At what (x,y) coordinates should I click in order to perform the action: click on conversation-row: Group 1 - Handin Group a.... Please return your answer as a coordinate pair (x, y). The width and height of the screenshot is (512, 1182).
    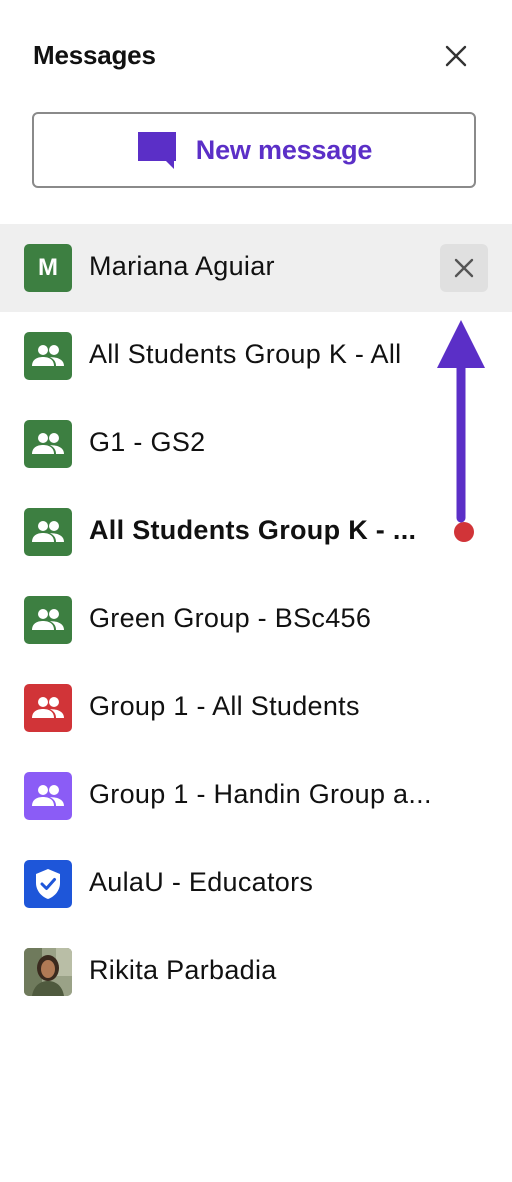
    Looking at the image, I should click on (256, 796).